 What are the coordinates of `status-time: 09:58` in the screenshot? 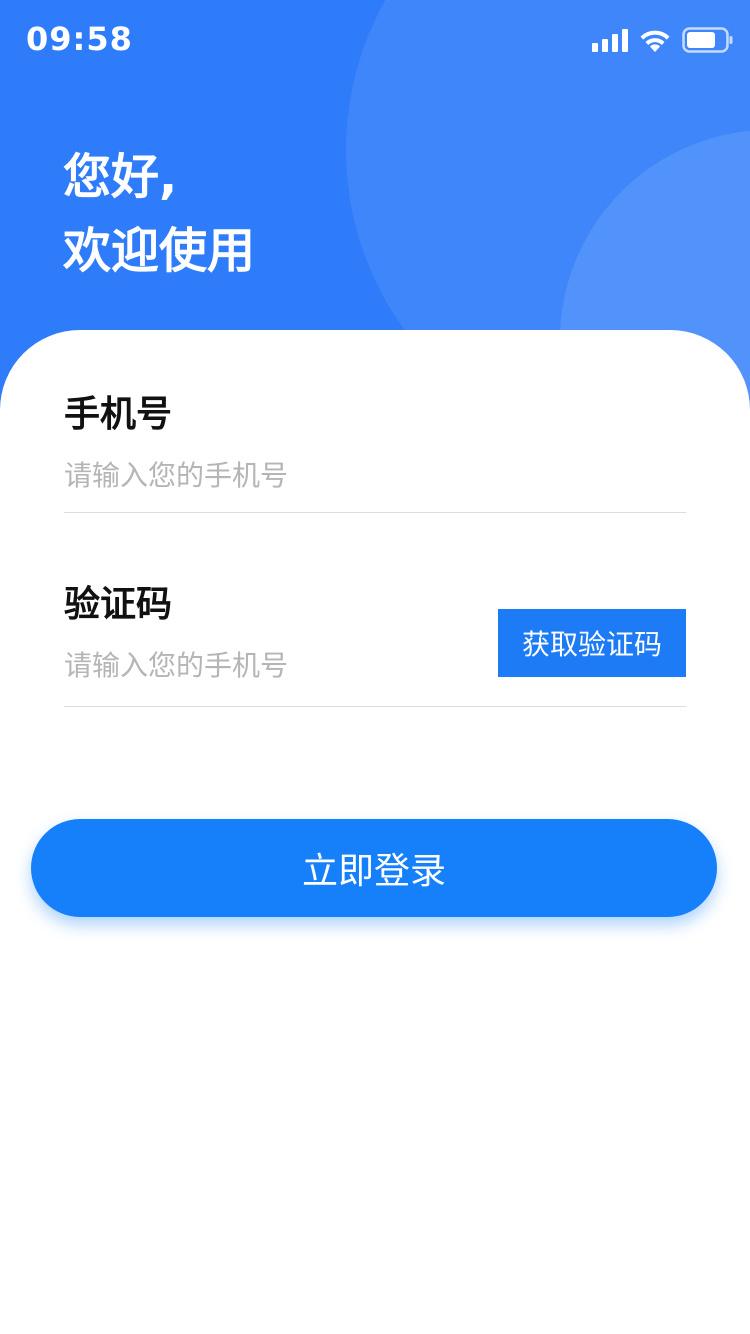 It's located at (79, 39).